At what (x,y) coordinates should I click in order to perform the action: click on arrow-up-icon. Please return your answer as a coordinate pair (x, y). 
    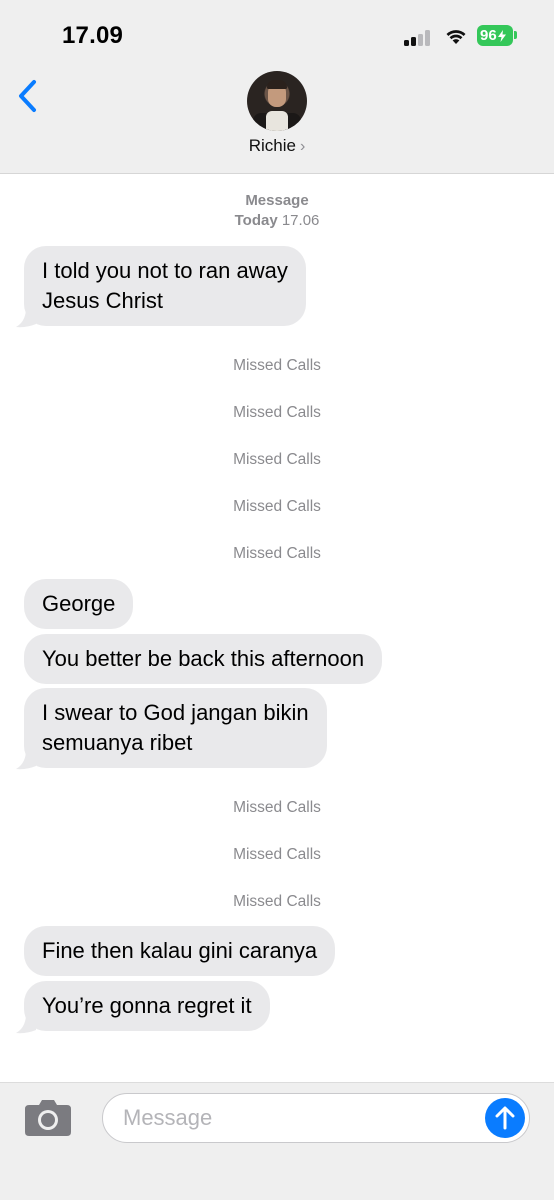
    Looking at the image, I should click on (505, 1118).